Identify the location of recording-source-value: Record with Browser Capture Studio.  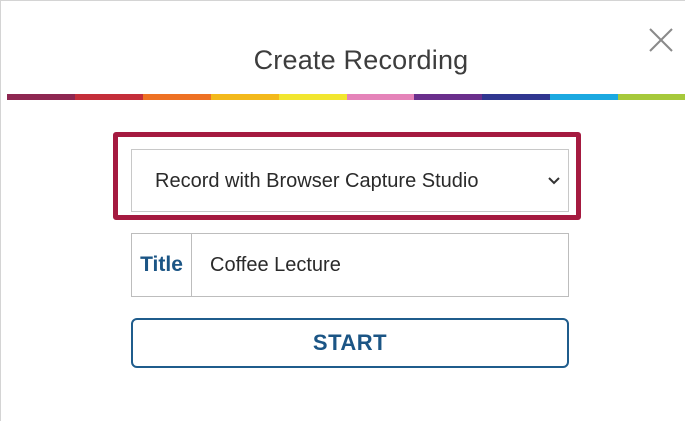
(317, 181).